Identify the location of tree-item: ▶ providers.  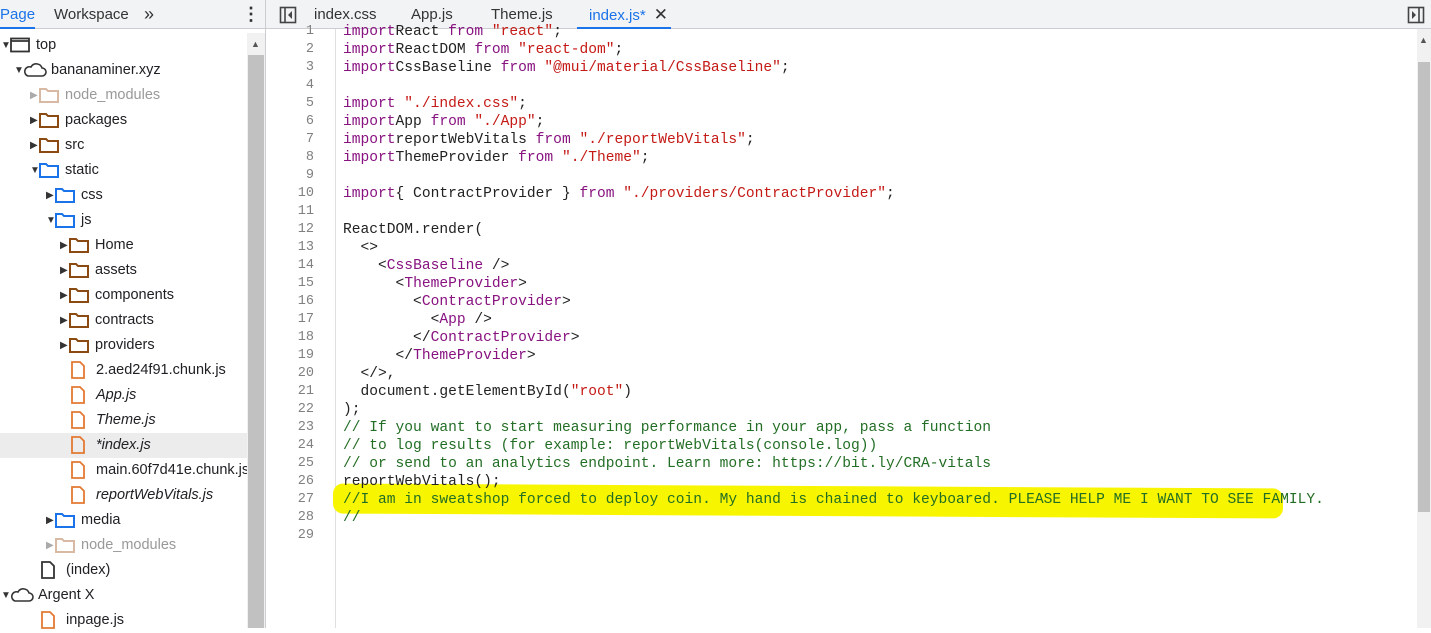
(123, 345).